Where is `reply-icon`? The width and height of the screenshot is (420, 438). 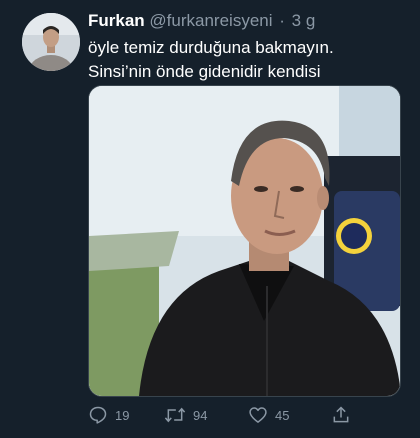 reply-icon is located at coordinates (98, 415).